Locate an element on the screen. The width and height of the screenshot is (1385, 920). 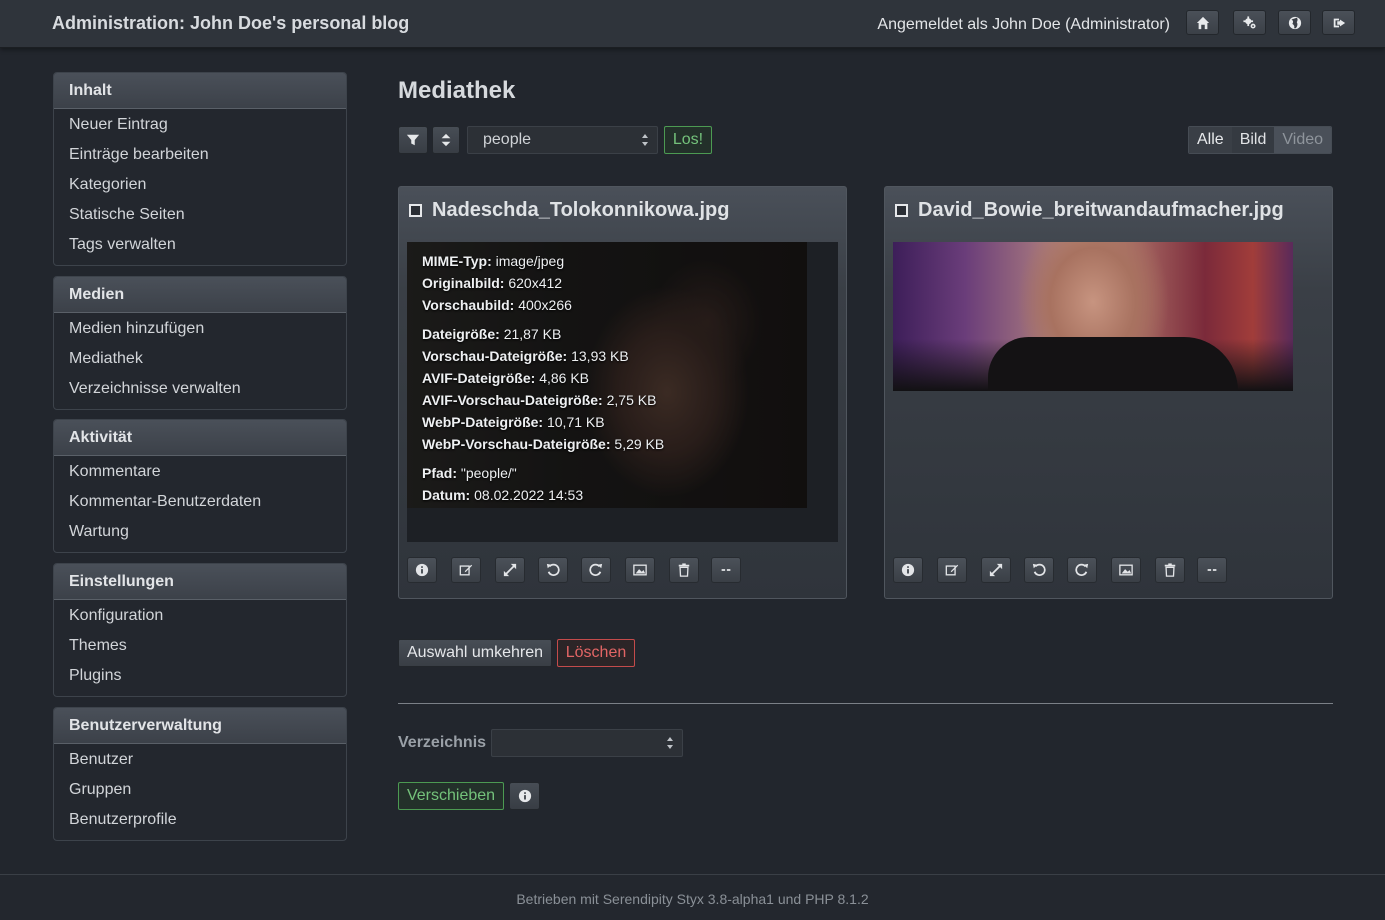
sidebar-item-manage-directories: Verzeichnisse verwalten is located at coordinates (200, 390).